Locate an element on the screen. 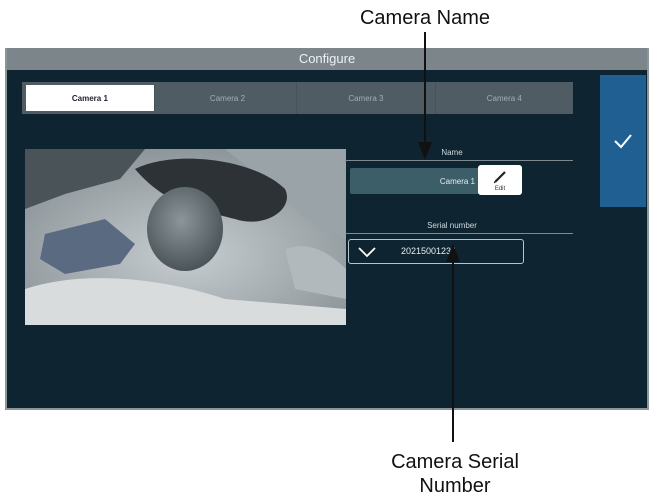 This screenshot has height=501, width=649. camera-name-callout: Camera Name is located at coordinates (425, 18).